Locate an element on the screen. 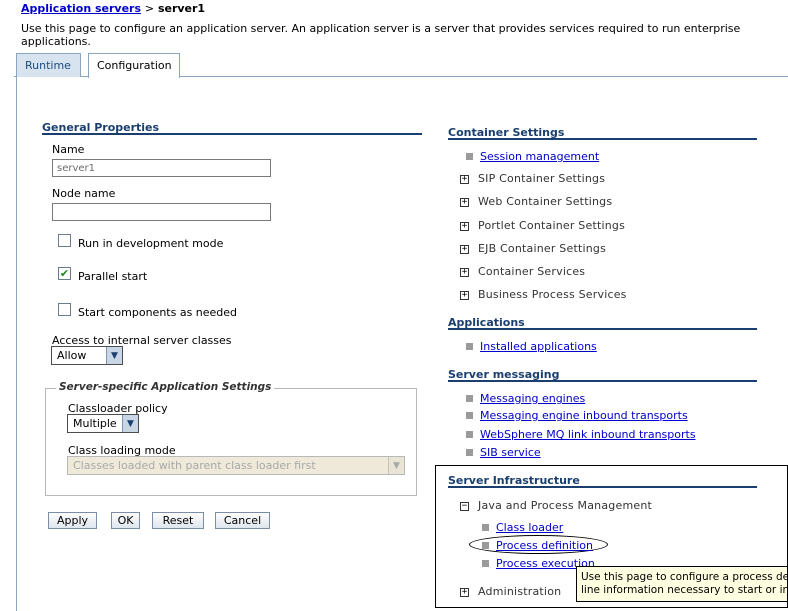  breadcrumb: Application servers > server1 is located at coordinates (113, 8).